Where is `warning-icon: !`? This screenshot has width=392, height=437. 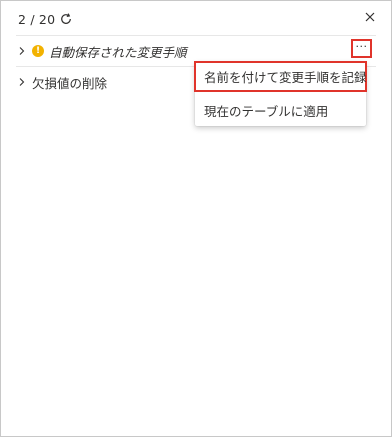 warning-icon: ! is located at coordinates (38, 51).